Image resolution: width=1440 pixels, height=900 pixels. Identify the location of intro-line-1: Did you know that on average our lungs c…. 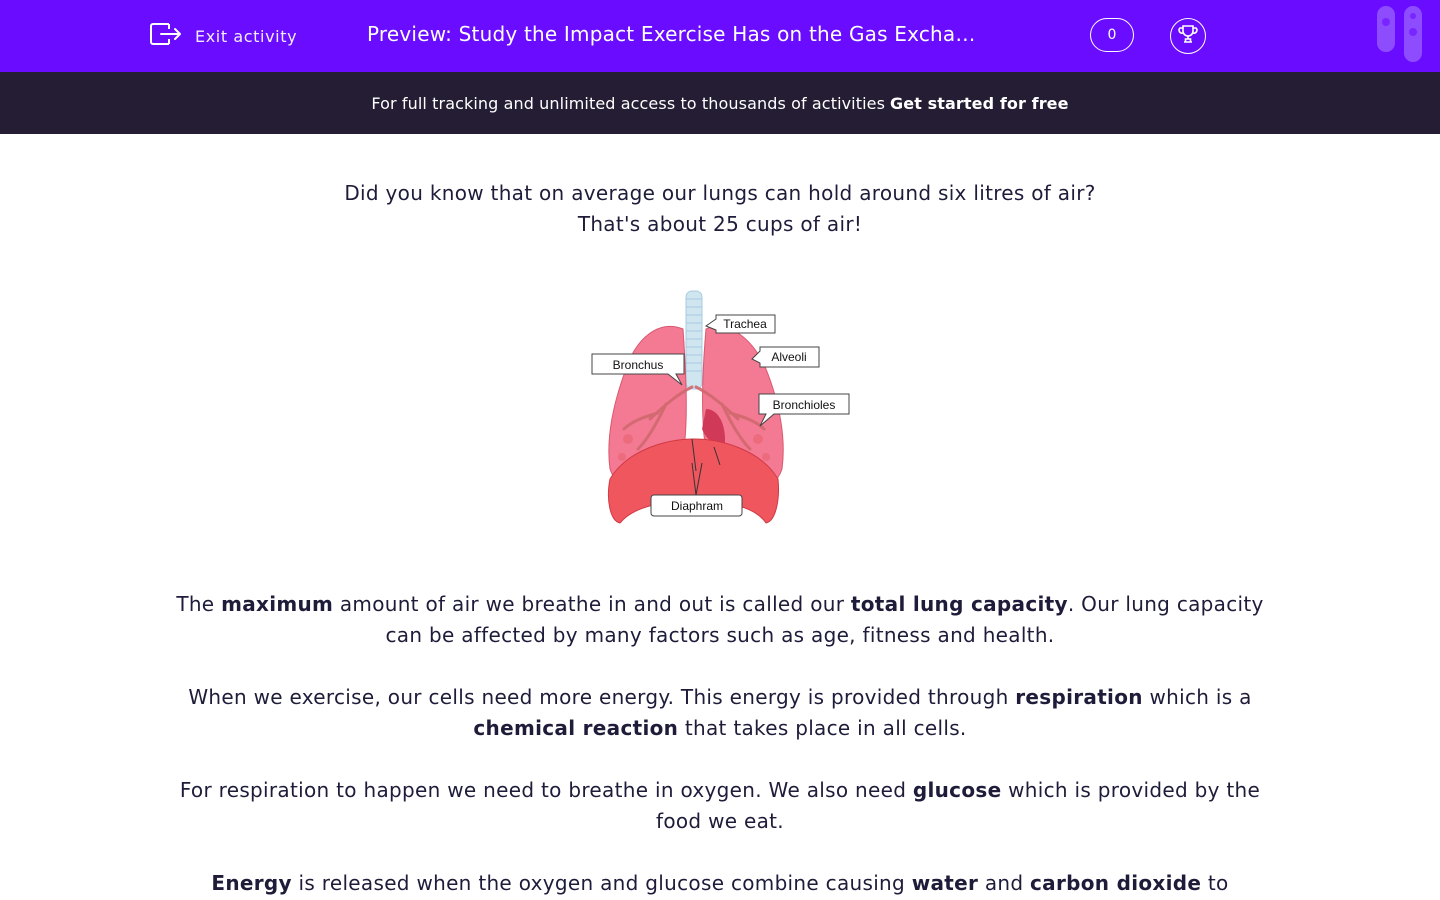
(720, 193).